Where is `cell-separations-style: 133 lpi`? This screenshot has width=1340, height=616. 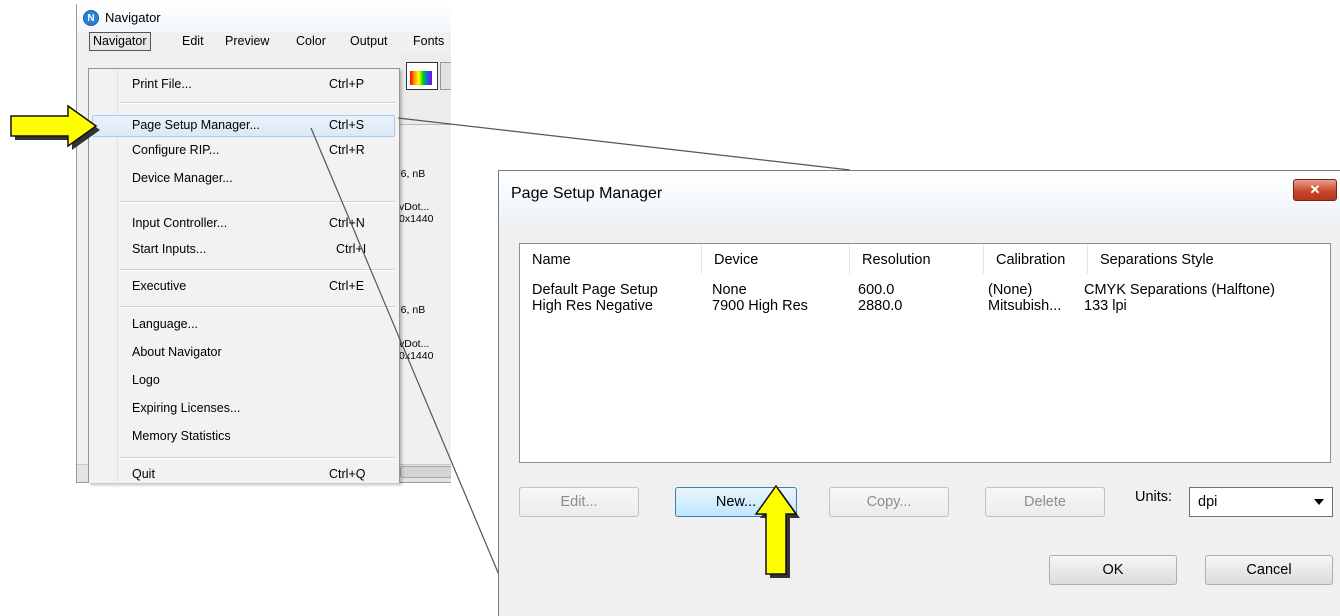
cell-separations-style: 133 lpi is located at coordinates (1105, 306).